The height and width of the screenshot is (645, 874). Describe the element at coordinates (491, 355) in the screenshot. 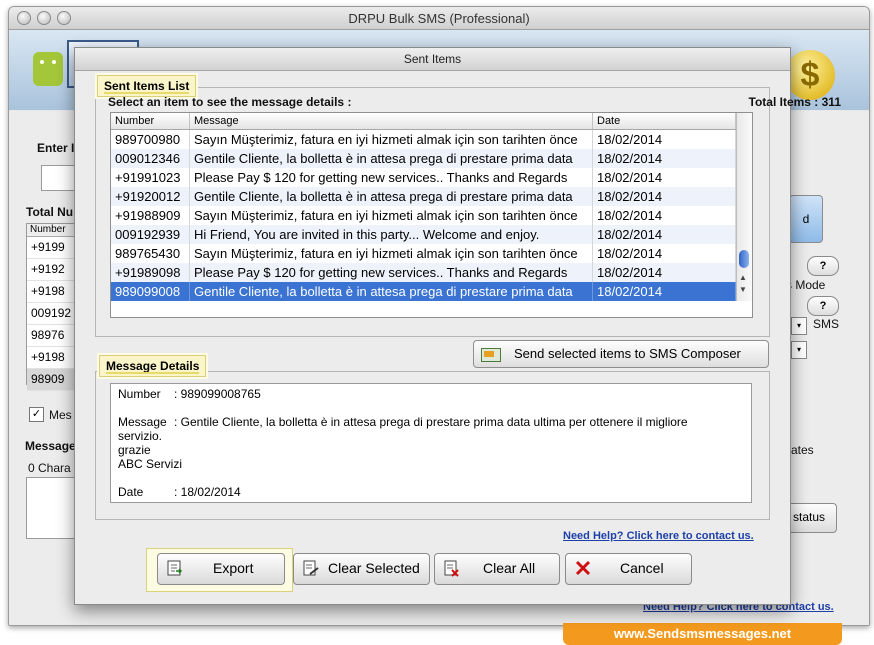

I see `send-envelope-icon` at that location.